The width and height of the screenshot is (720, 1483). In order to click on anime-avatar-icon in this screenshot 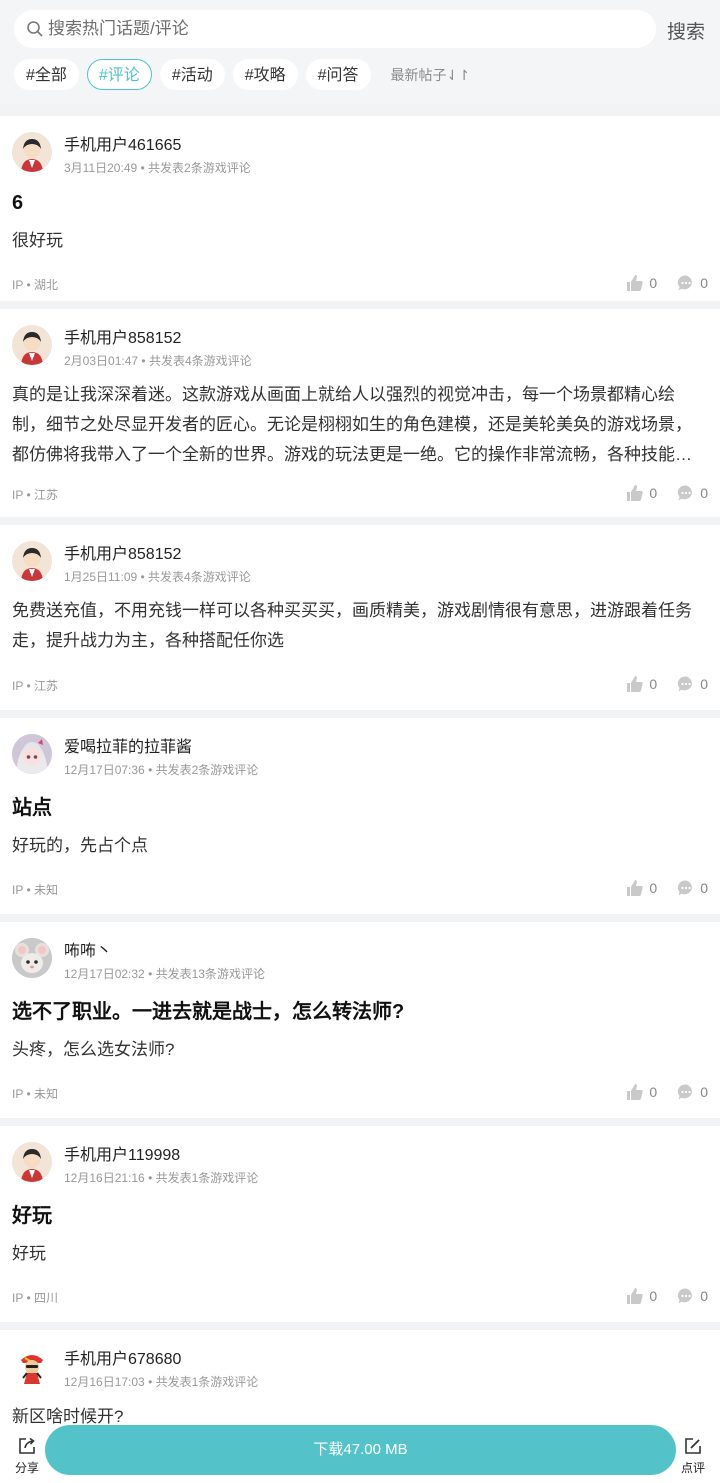, I will do `click(32, 754)`.